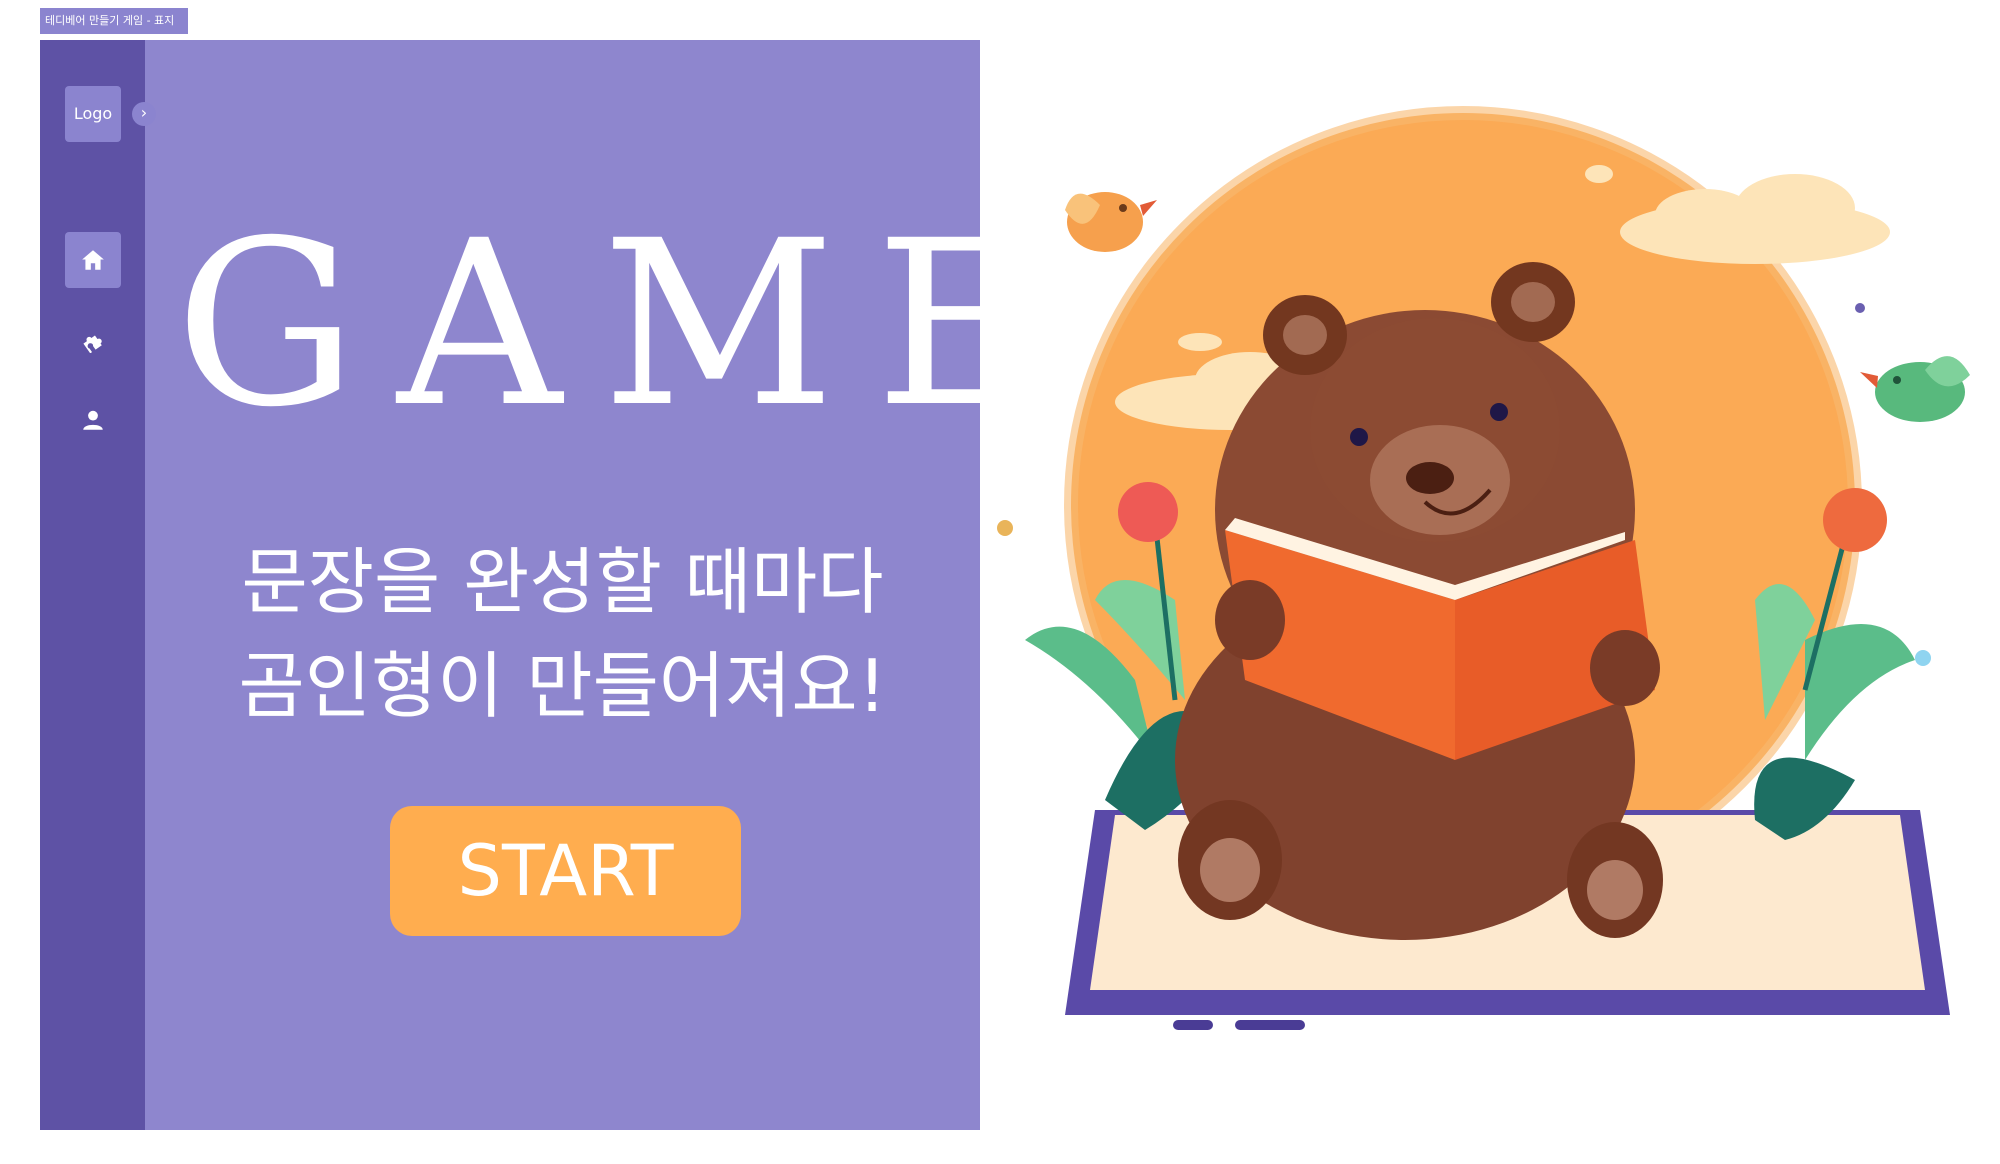 The width and height of the screenshot is (2000, 1164). Describe the element at coordinates (98, 585) in the screenshot. I see `sidebar: Logo ›` at that location.